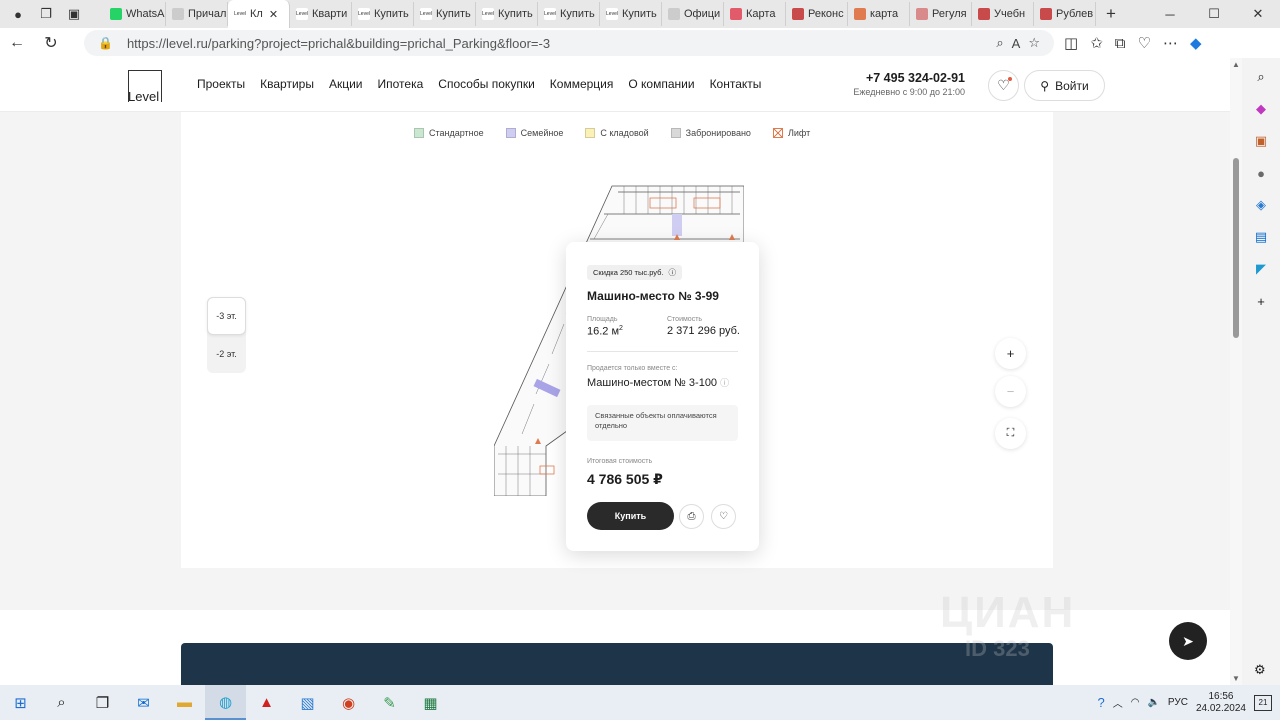 The image size is (1280, 720). Describe the element at coordinates (226, 354) in the screenshot. I see `floor-button: -2 эт.` at that location.